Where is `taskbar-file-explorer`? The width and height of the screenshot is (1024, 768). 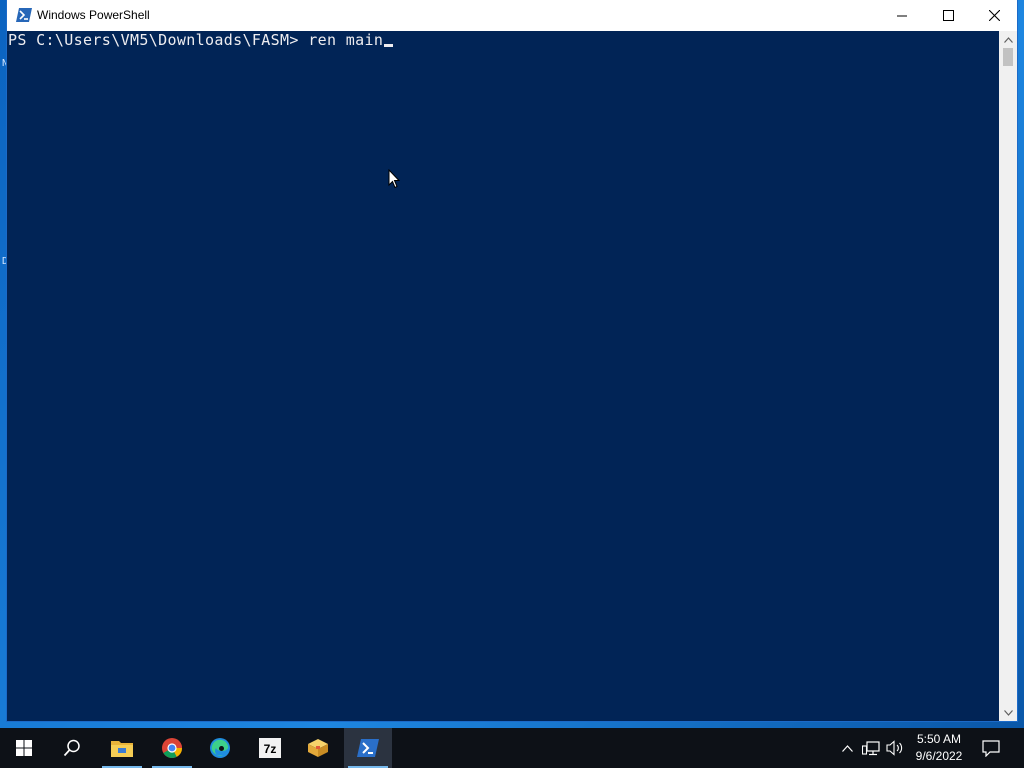
taskbar-file-explorer is located at coordinates (122, 748).